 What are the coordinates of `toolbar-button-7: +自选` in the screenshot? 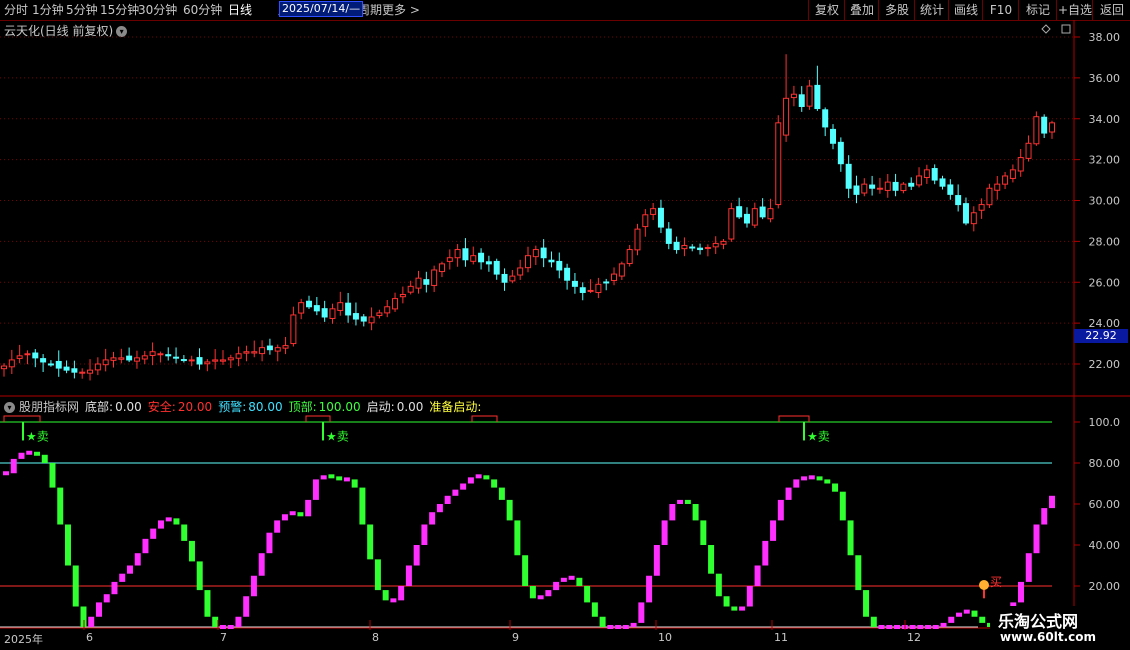 It's located at (1074, 10).